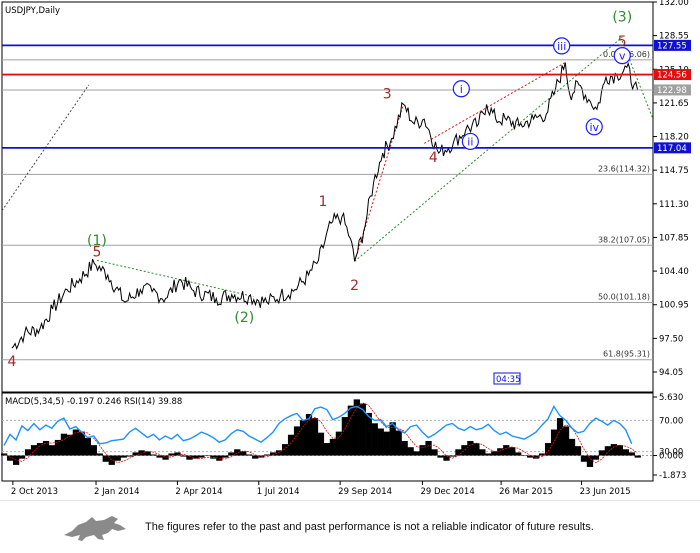 Image resolution: width=700 pixels, height=553 pixels. What do you see at coordinates (117, 492) in the screenshot?
I see `time-tick-label: 2 Jan 2014` at bounding box center [117, 492].